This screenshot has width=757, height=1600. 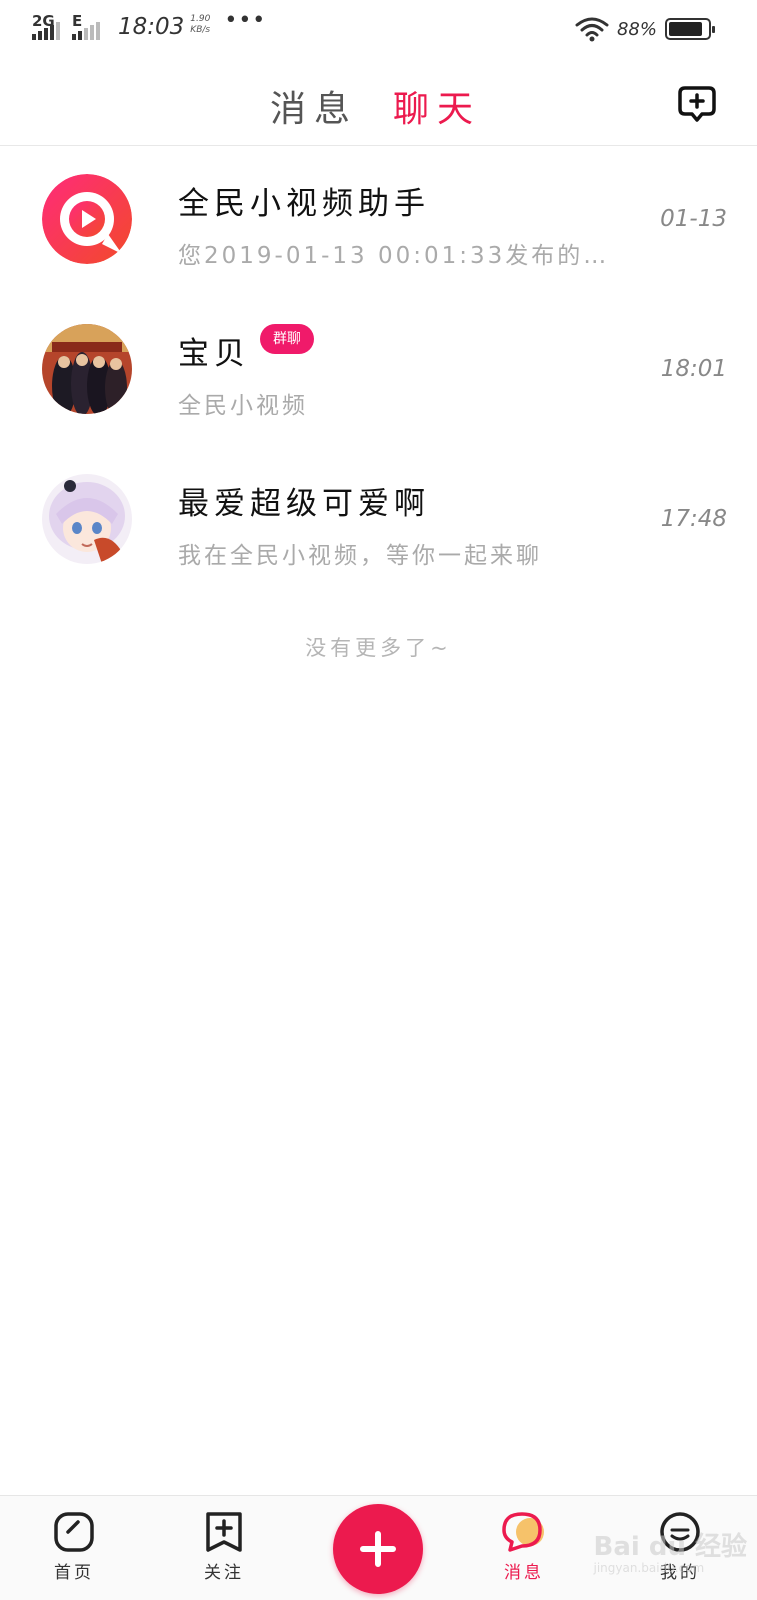 I want to click on nav-follow: 关注, so click(x=224, y=1546).